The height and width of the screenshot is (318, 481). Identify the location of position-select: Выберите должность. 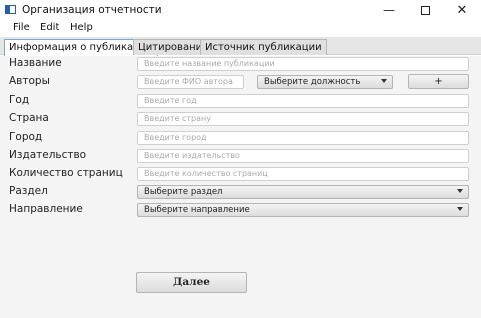
(325, 82).